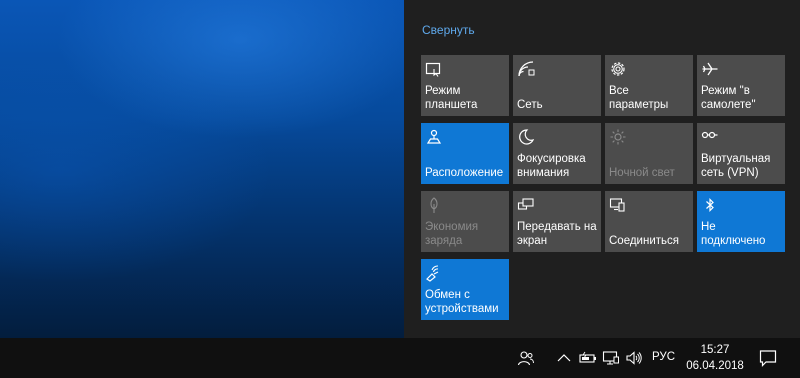 The width and height of the screenshot is (800, 378). I want to click on airplane-icon, so click(710, 69).